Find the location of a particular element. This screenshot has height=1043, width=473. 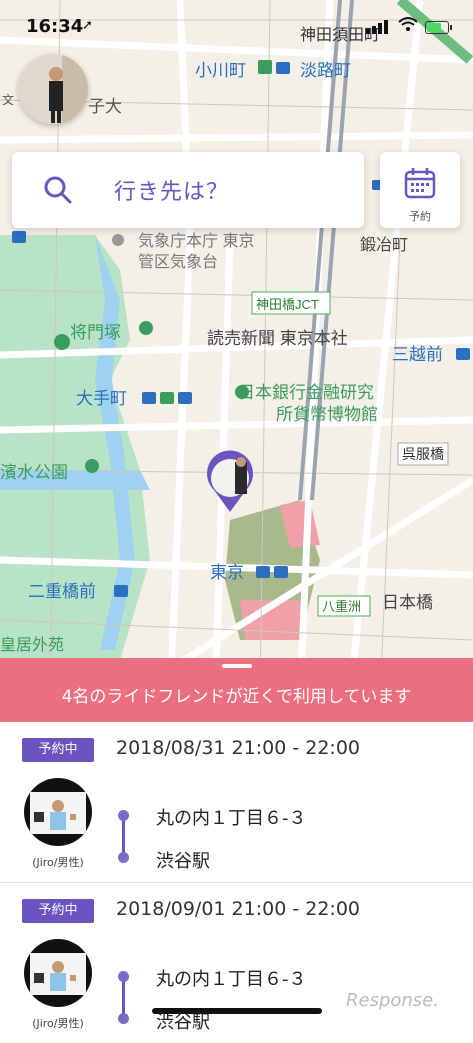

map-label: 濱水公園 is located at coordinates (34, 472).